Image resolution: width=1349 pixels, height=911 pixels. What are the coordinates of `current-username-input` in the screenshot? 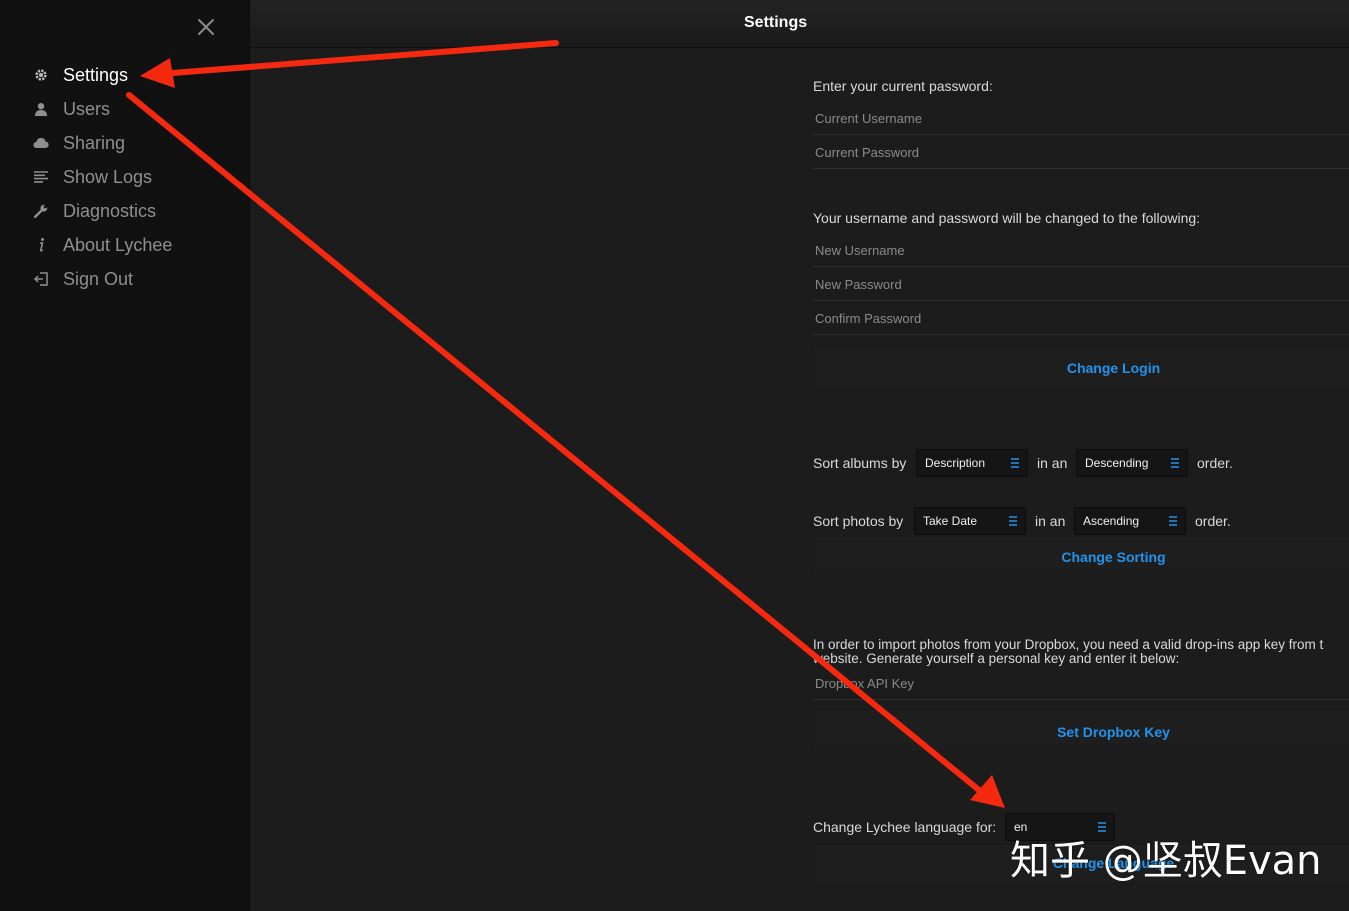 It's located at (1081, 118).